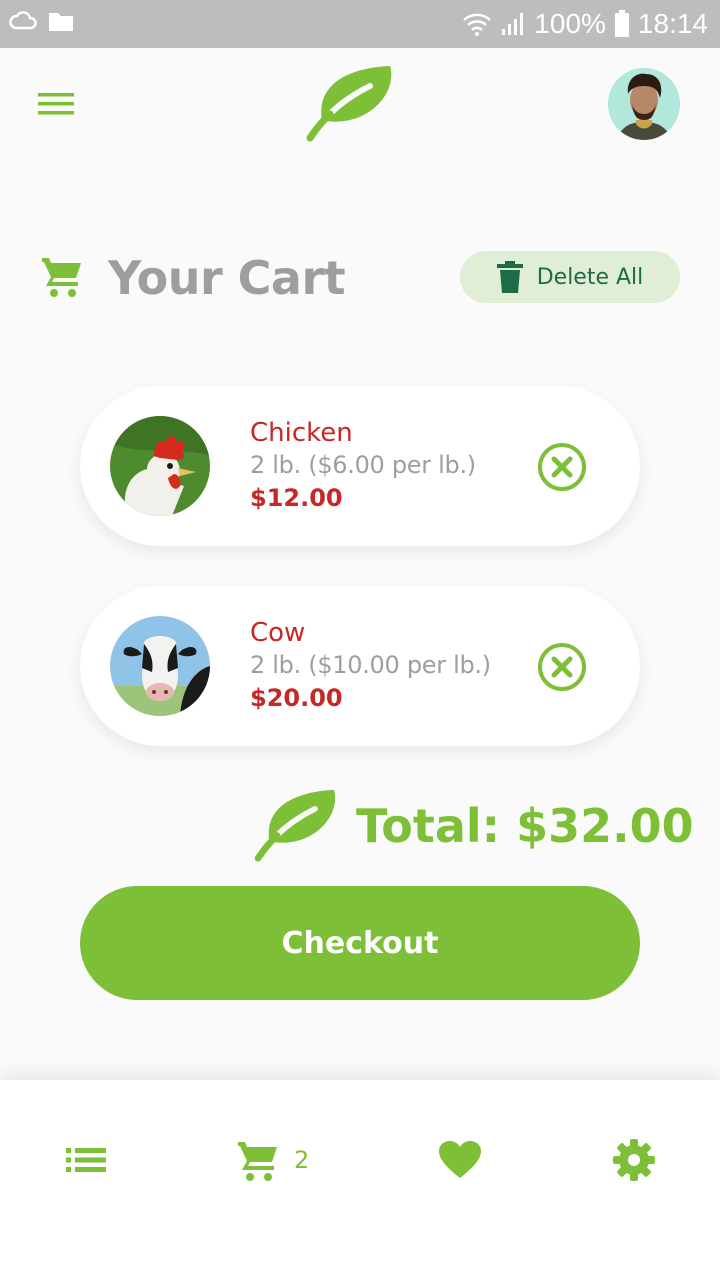 The width and height of the screenshot is (720, 1280). Describe the element at coordinates (525, 826) in the screenshot. I see `total-amount: Total: $32.00` at that location.